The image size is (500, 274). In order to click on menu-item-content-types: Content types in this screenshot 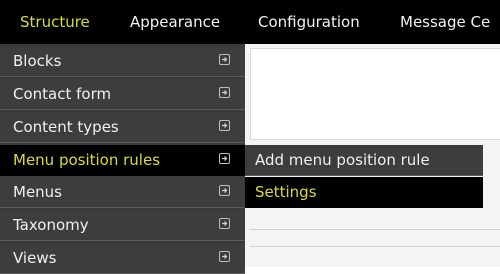, I will do `click(122, 127)`.